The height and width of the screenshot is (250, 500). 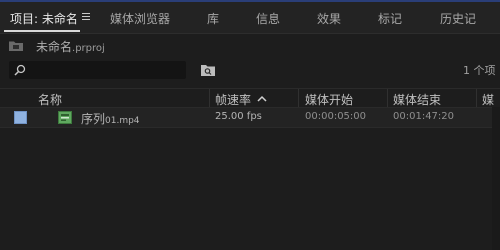 I want to click on sequence-name: 序列01.mp4, so click(x=110, y=118).